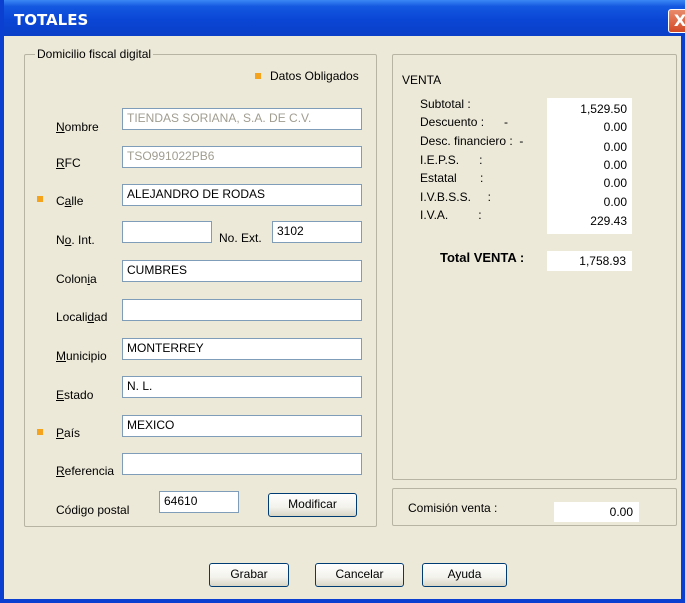  Describe the element at coordinates (81, 356) in the screenshot. I see `municipio-label: Municipio` at that location.